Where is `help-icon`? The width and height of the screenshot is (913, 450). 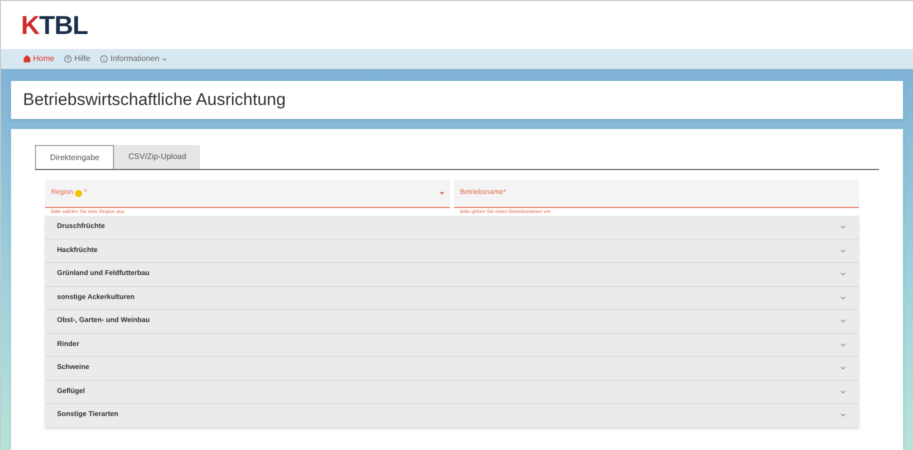 help-icon is located at coordinates (68, 59).